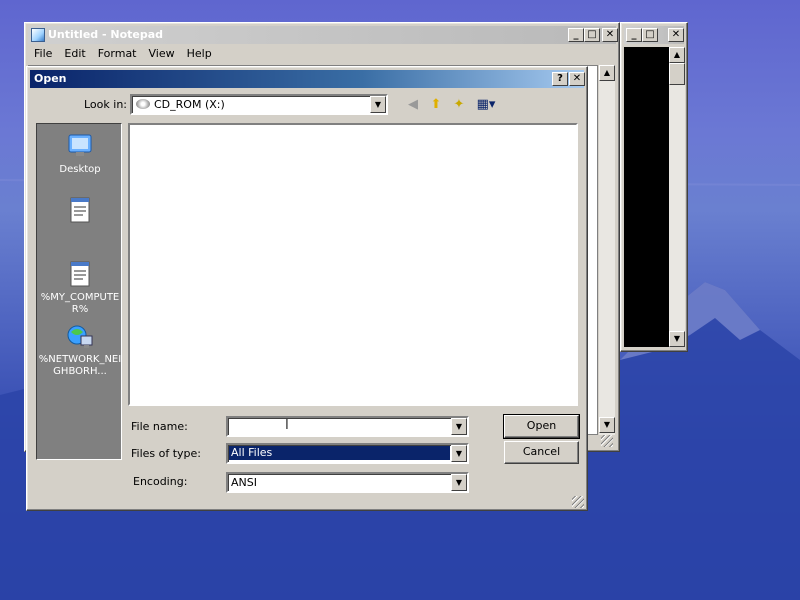 The height and width of the screenshot is (600, 800). I want to click on place-desktop: Desktop, so click(80, 154).